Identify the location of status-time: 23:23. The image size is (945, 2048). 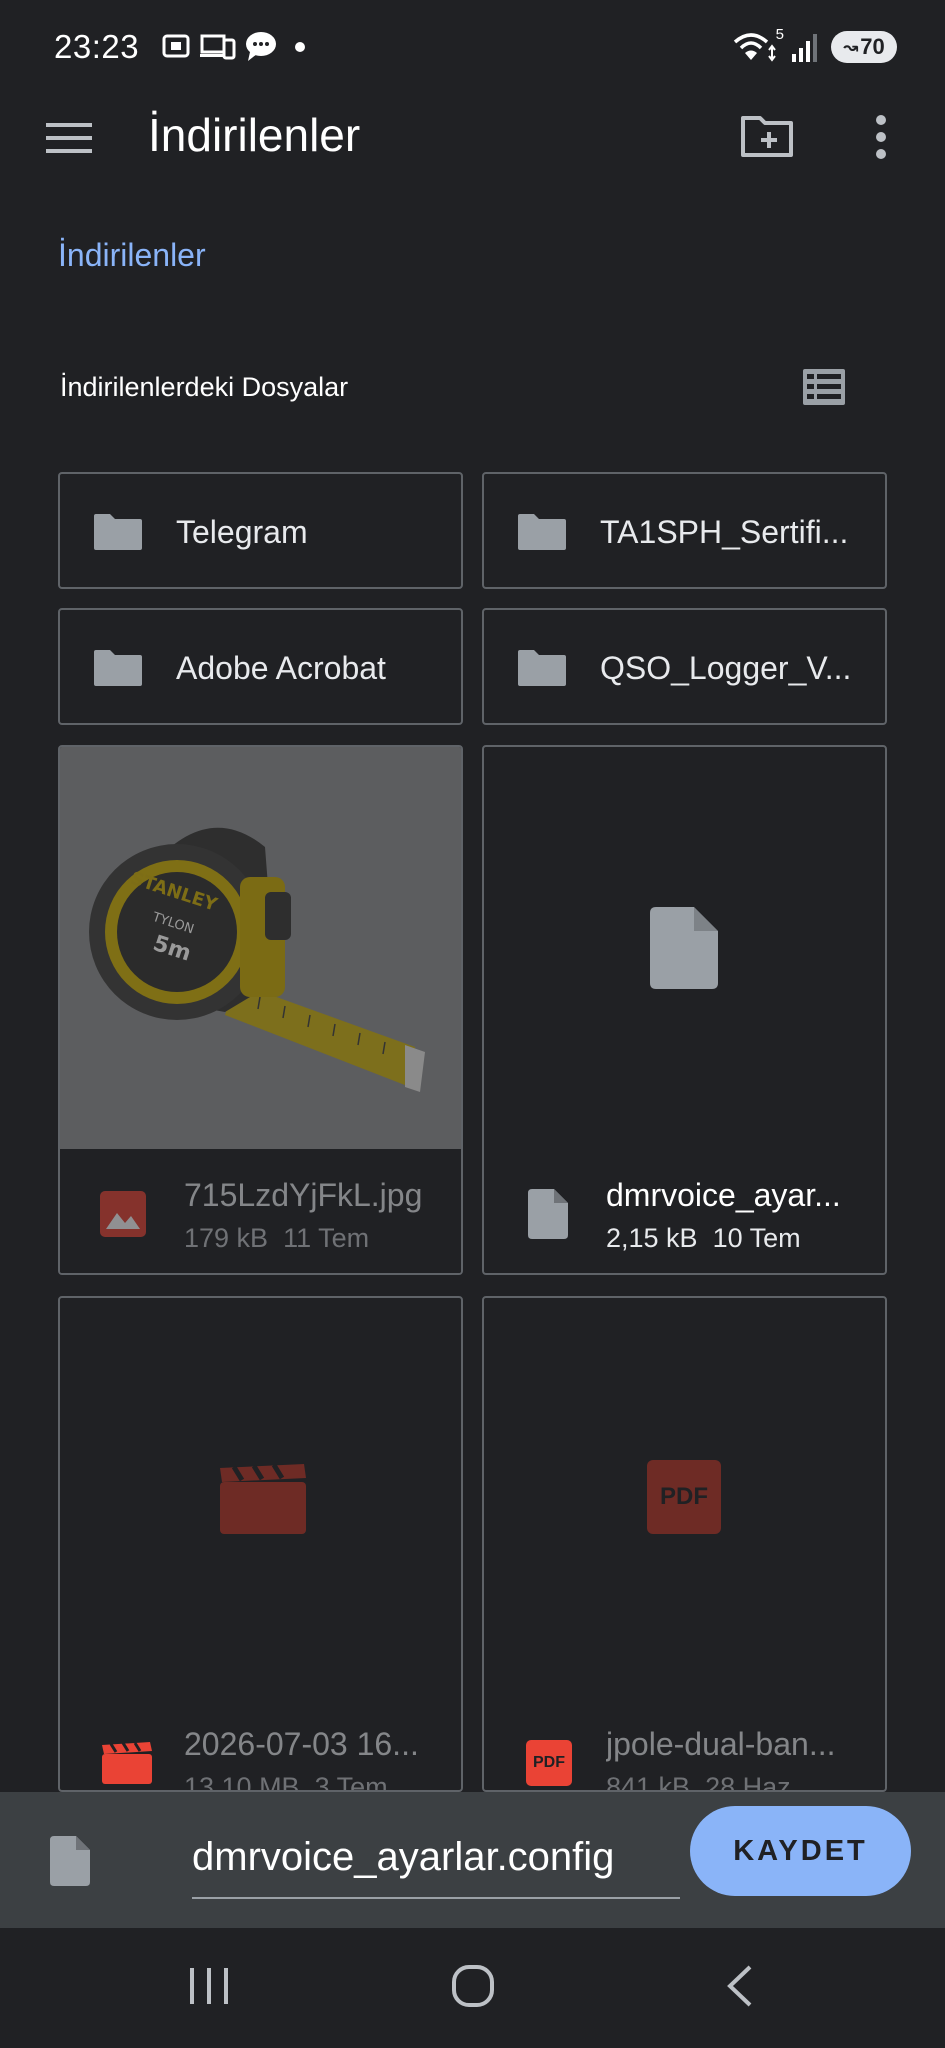
(97, 46).